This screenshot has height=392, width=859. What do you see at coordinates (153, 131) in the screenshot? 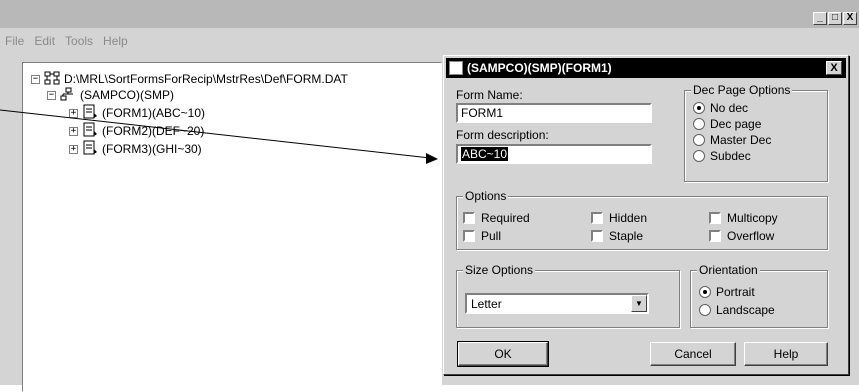
I see `tree-item-label: (FORM2)(DEF~20)` at bounding box center [153, 131].